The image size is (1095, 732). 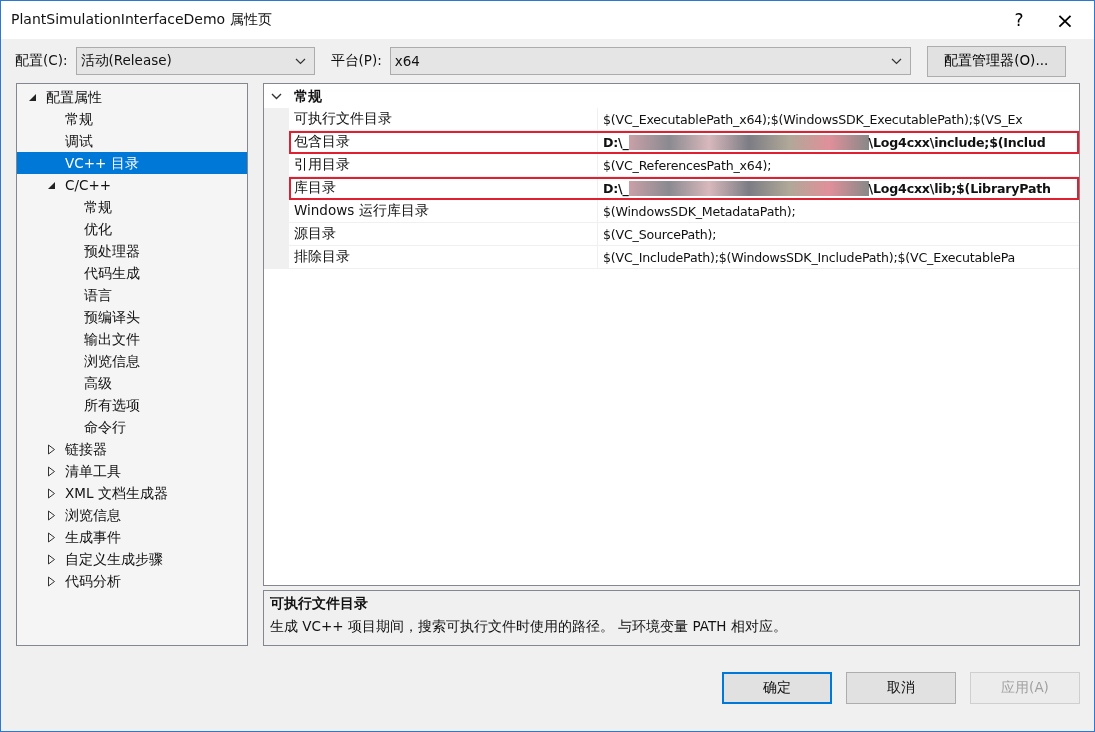 What do you see at coordinates (356, 61) in the screenshot?
I see `platform-label: 平台(P):` at bounding box center [356, 61].